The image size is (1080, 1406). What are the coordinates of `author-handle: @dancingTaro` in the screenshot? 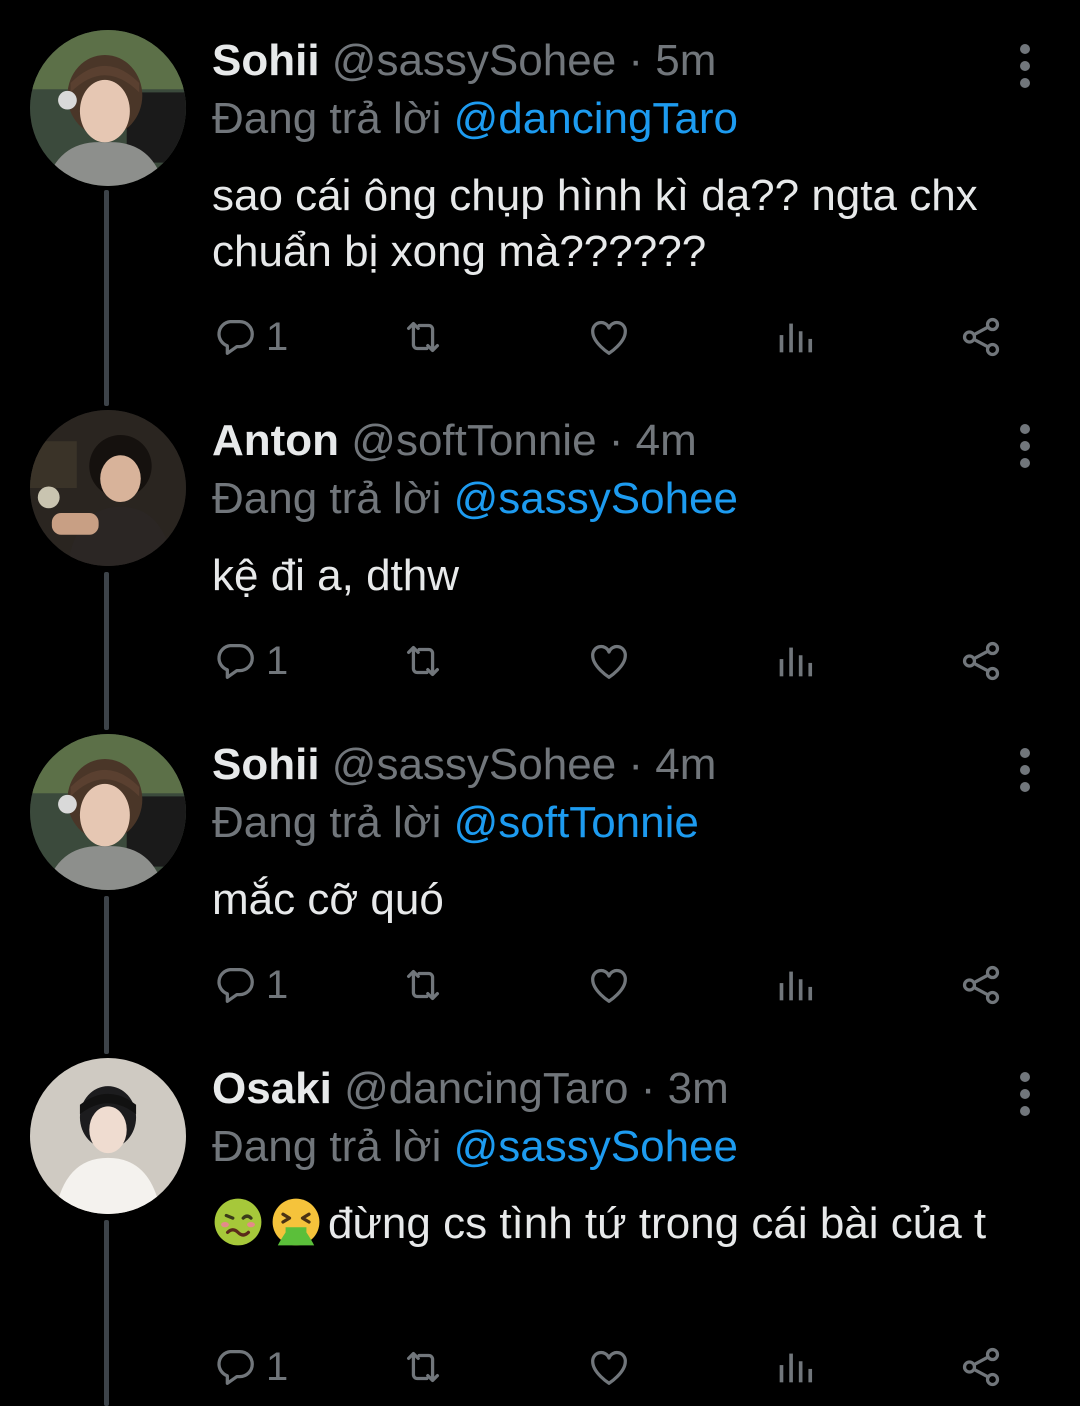 It's located at (486, 1088).